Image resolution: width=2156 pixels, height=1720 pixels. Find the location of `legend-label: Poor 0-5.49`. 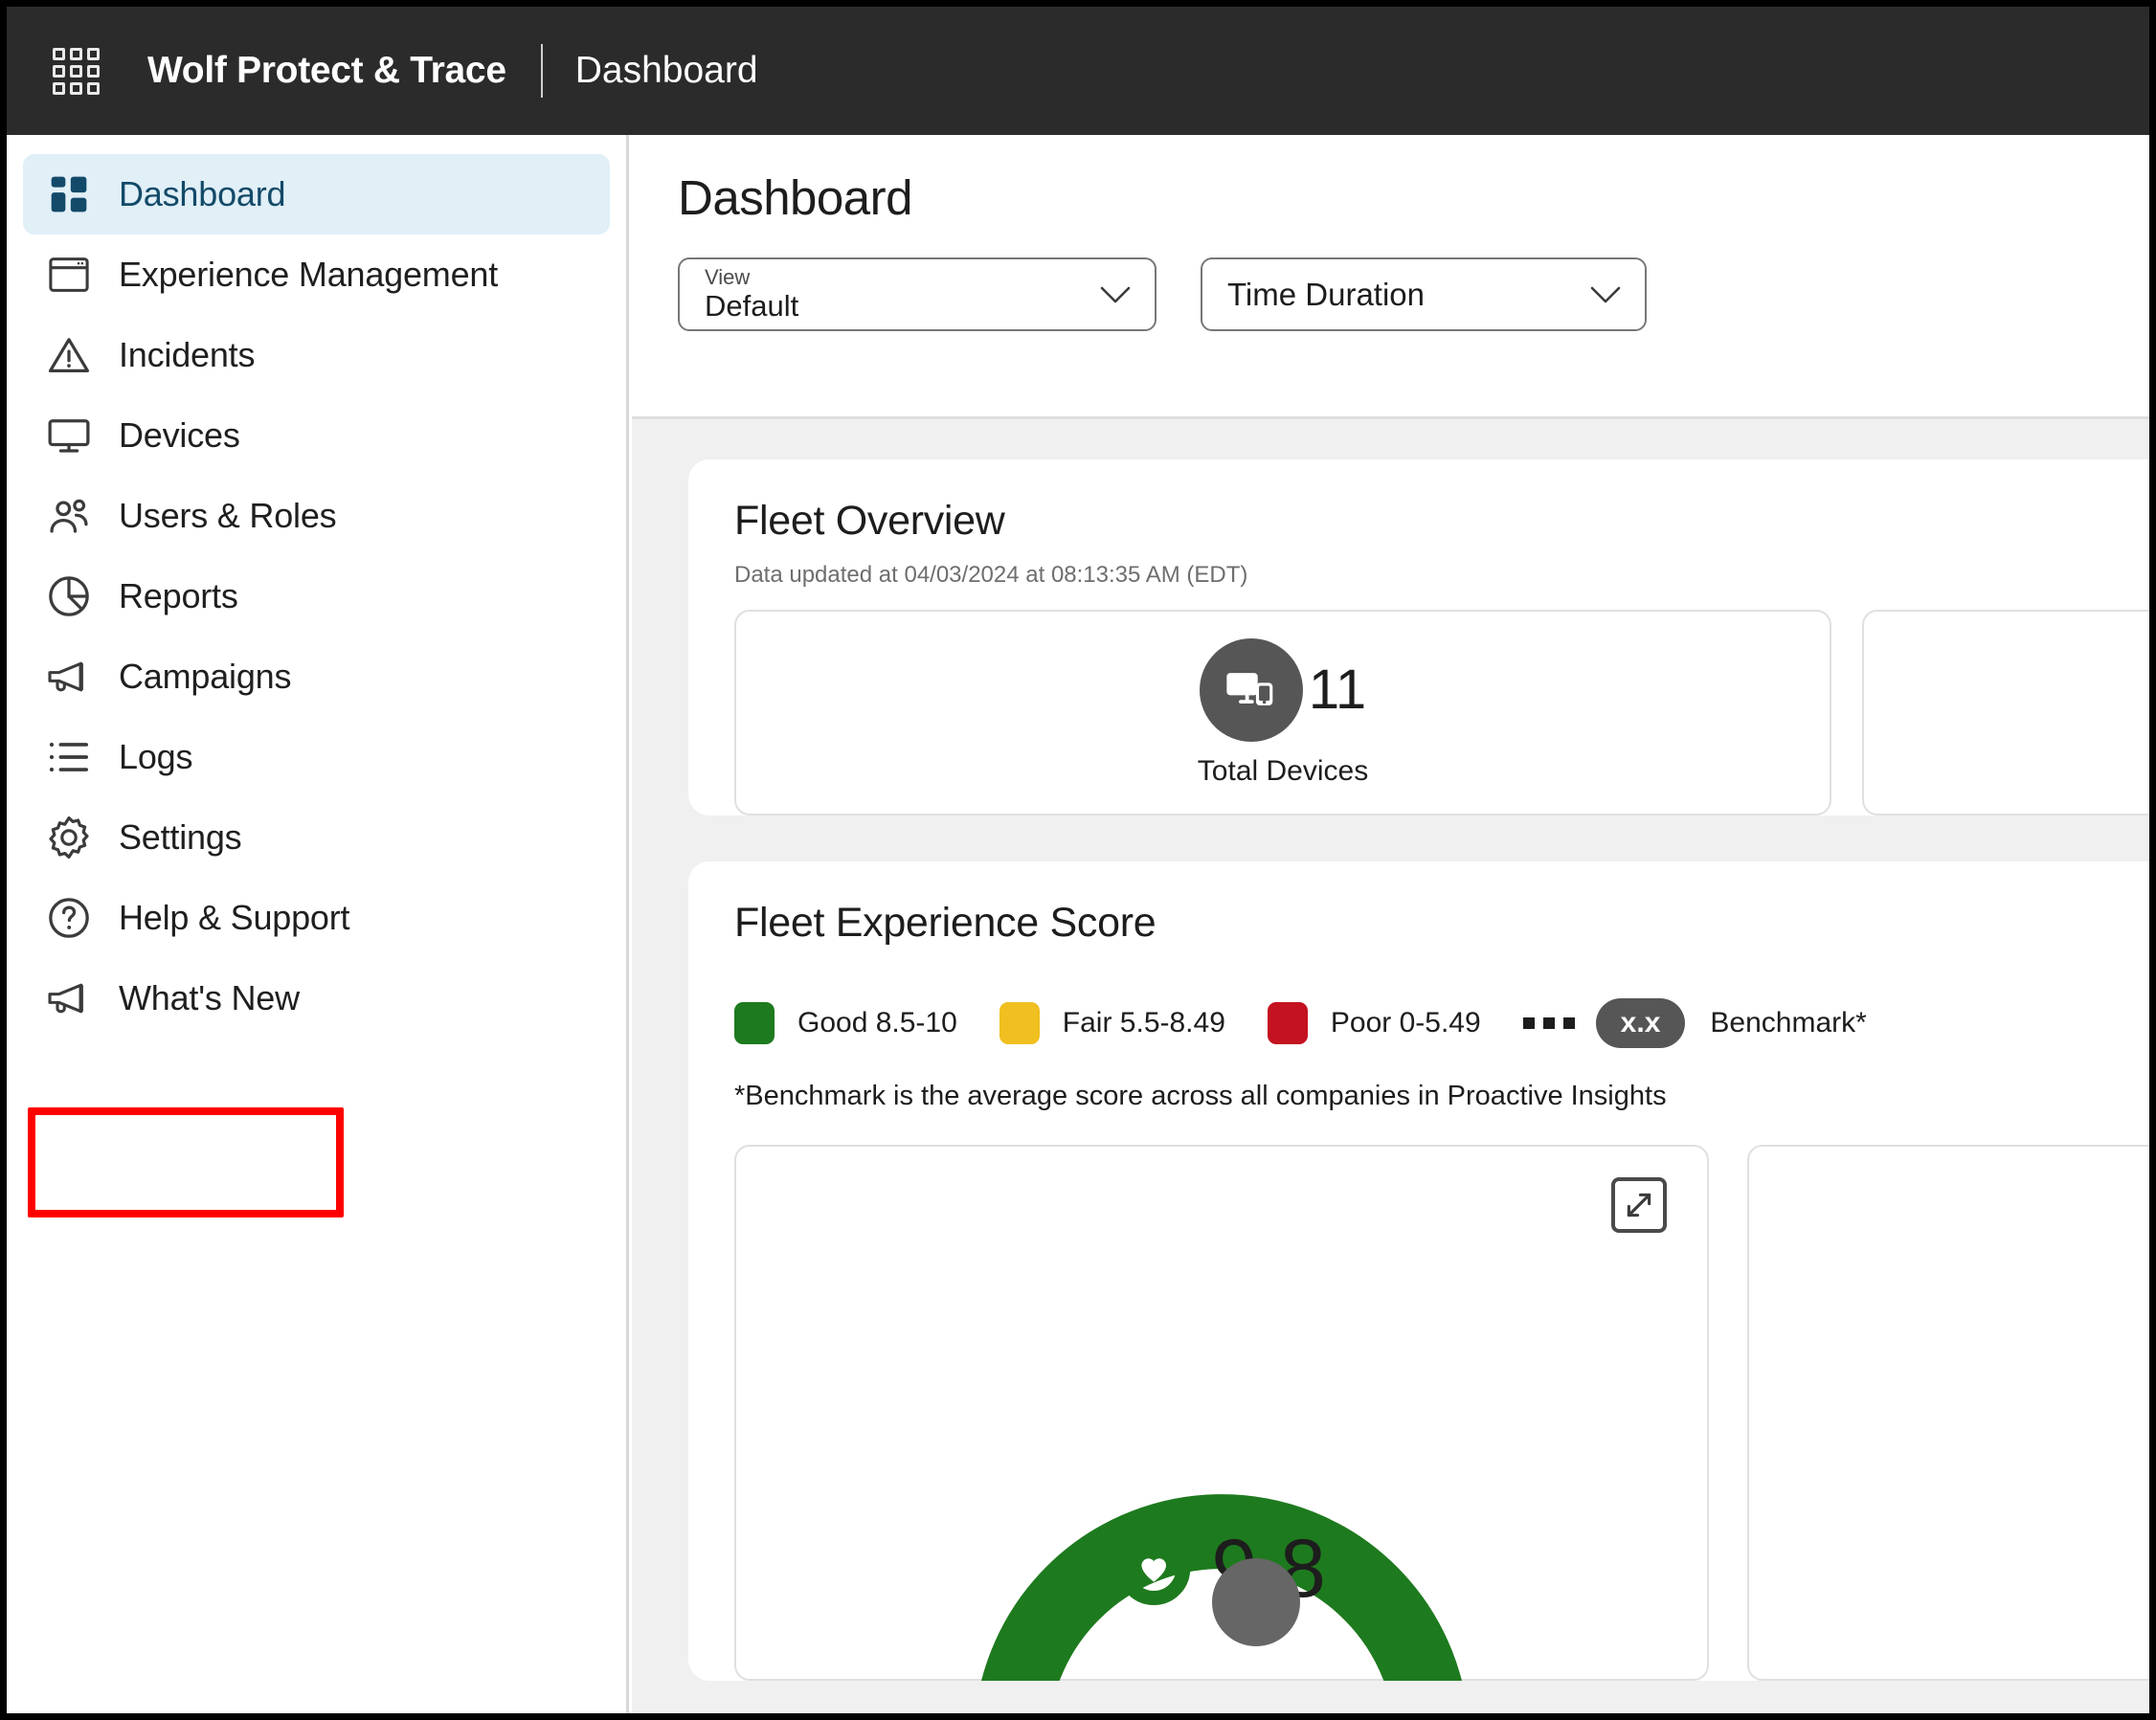

legend-label: Poor 0-5.49 is located at coordinates (1405, 1023).